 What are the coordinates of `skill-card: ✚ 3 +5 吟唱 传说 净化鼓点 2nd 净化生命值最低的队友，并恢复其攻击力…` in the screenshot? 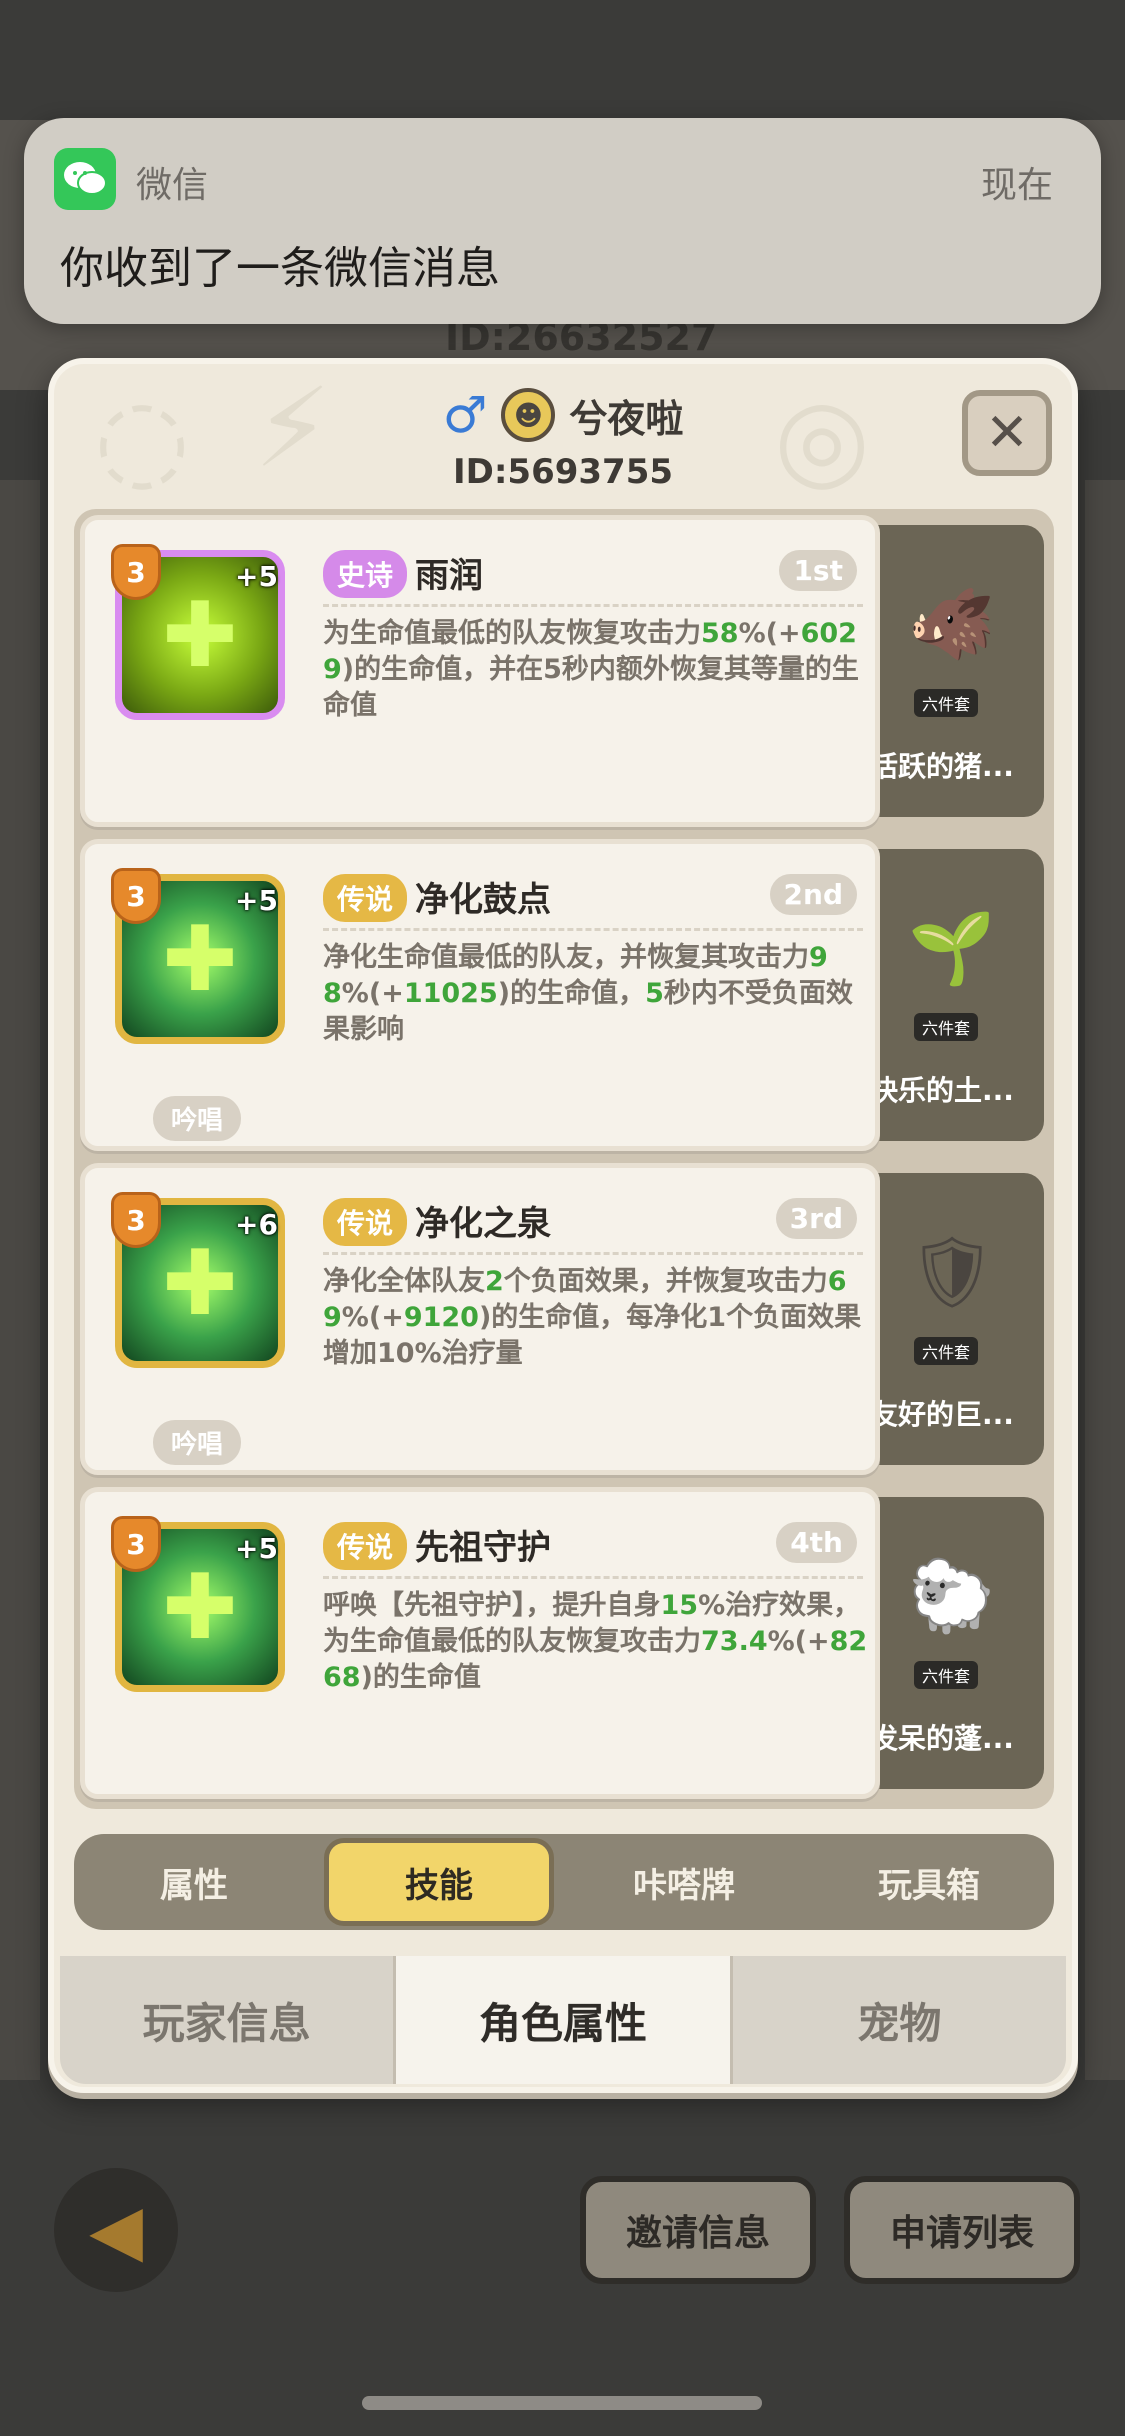 It's located at (480, 995).